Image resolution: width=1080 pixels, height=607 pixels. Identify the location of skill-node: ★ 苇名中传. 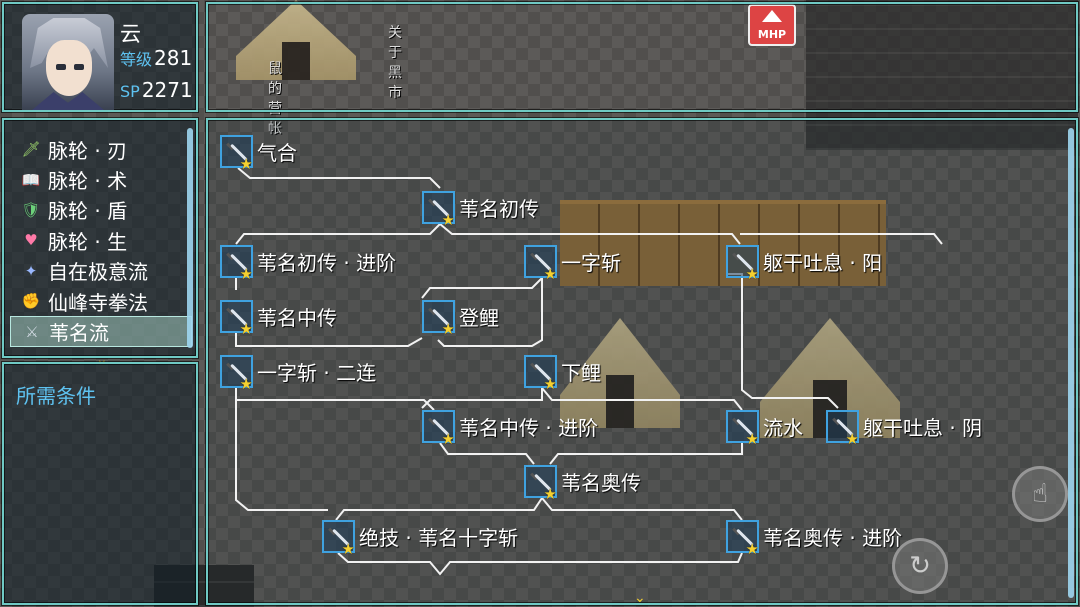
(278, 317).